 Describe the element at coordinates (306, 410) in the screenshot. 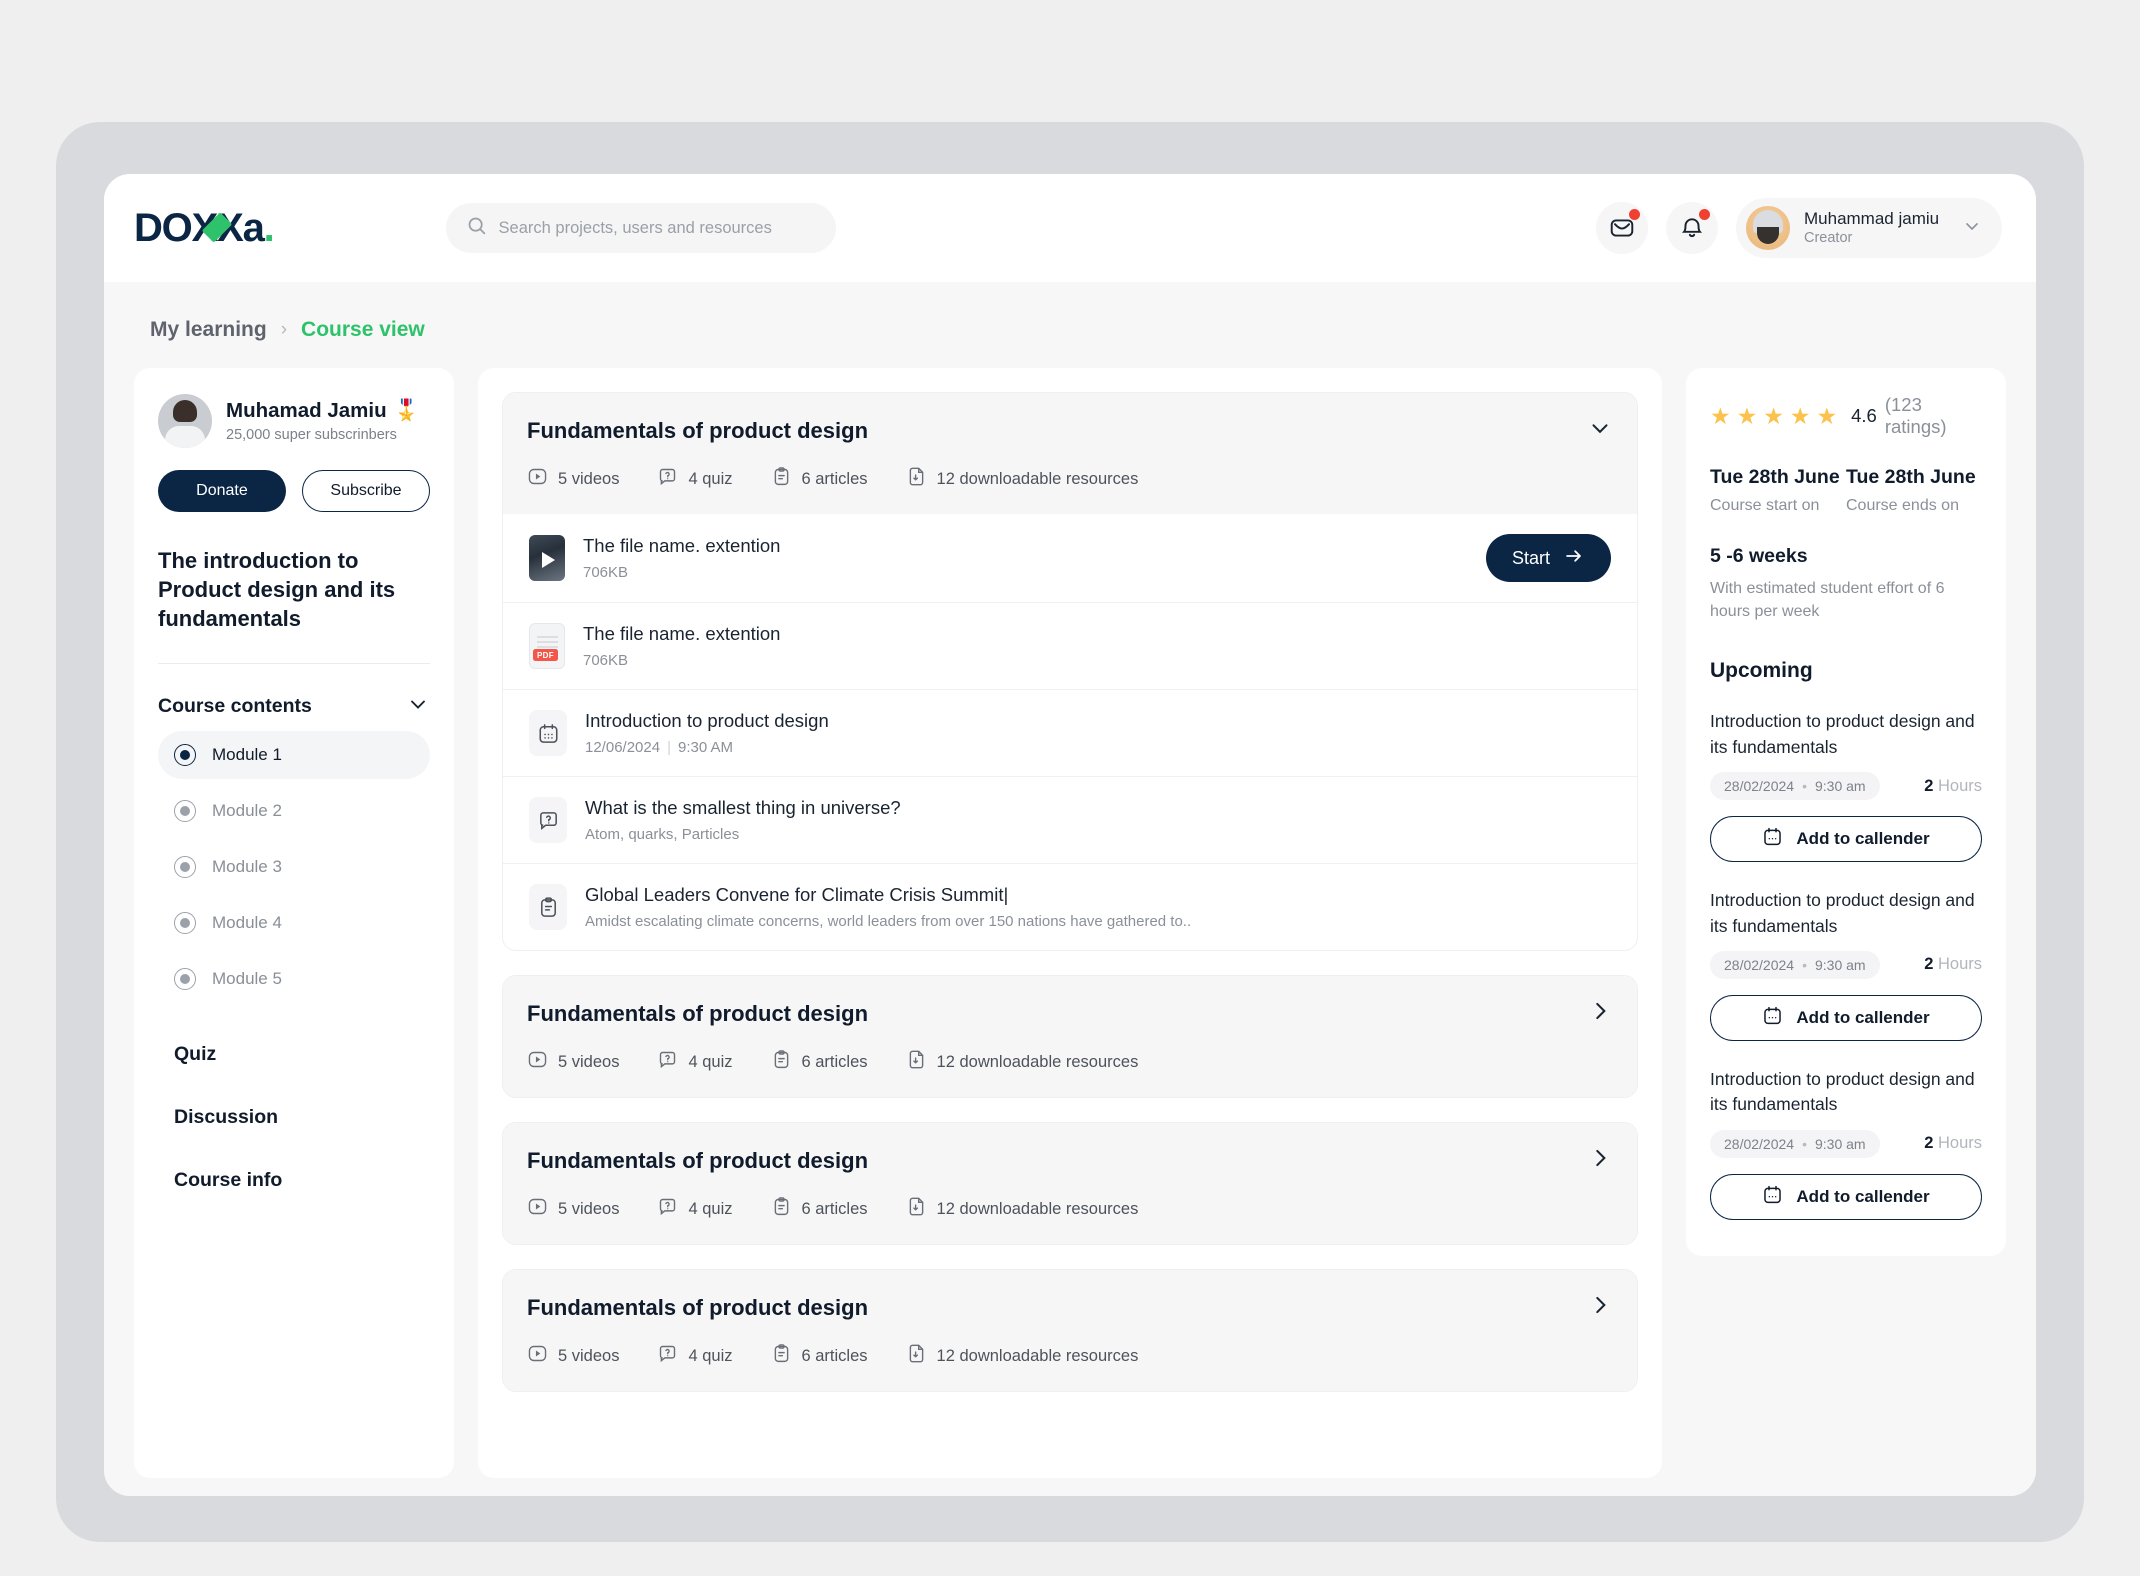

I see `creator-name: Muhamad Jamiu` at that location.